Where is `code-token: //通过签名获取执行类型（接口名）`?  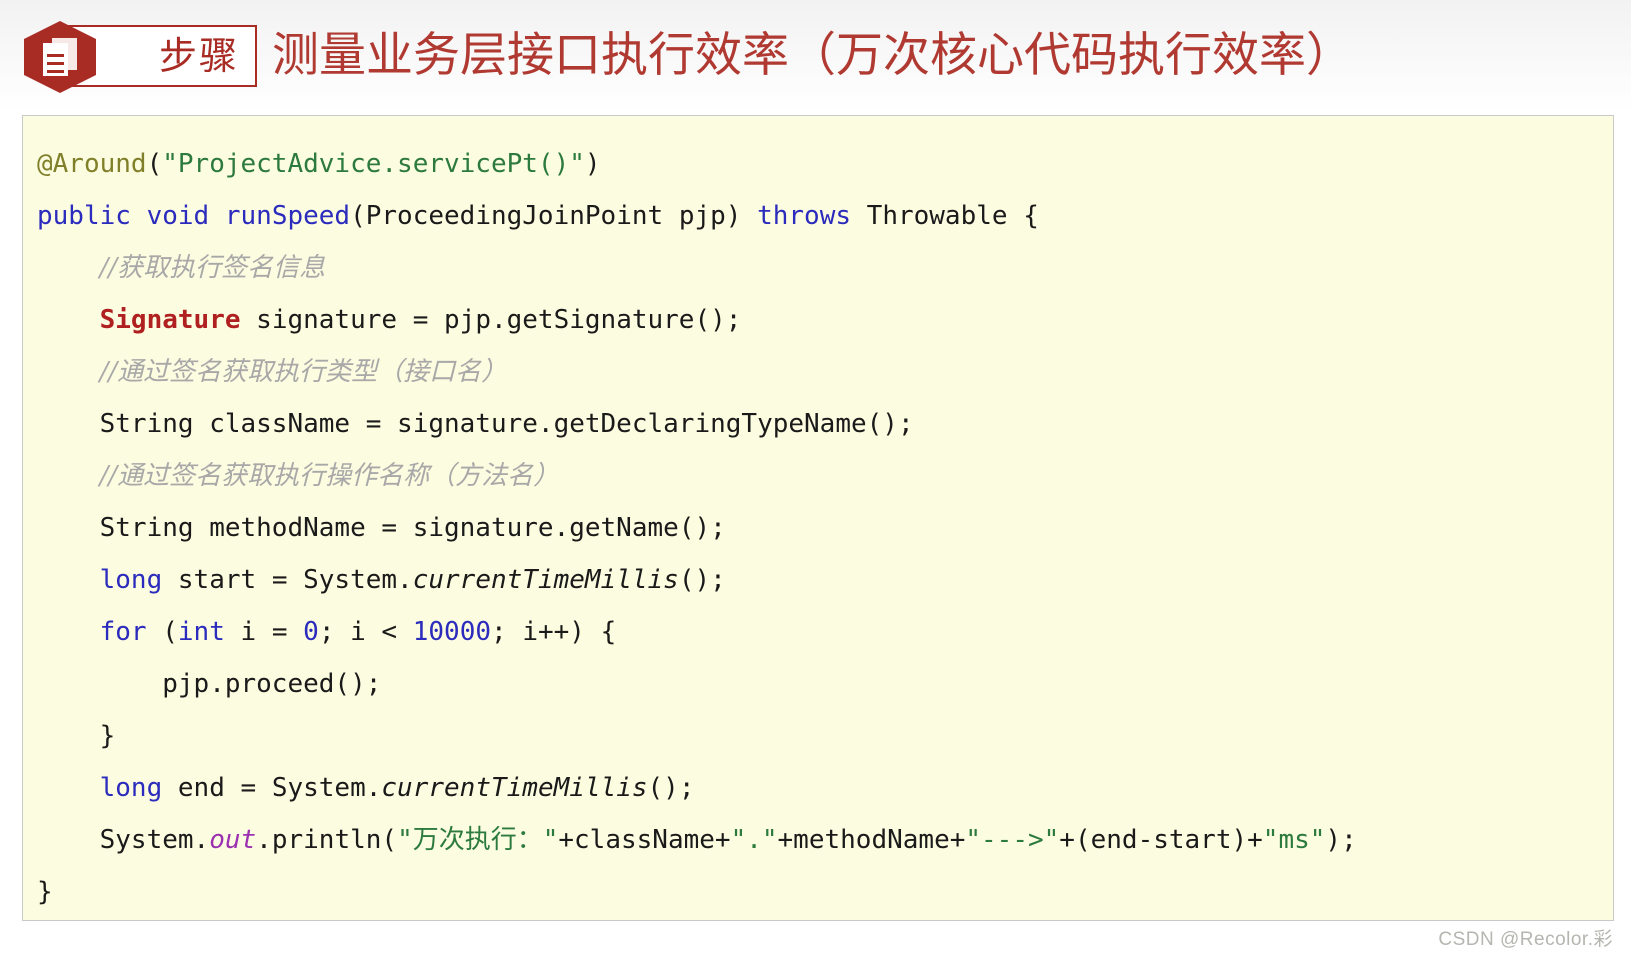
code-token: //通过签名获取执行类型（接口名） is located at coordinates (303, 372).